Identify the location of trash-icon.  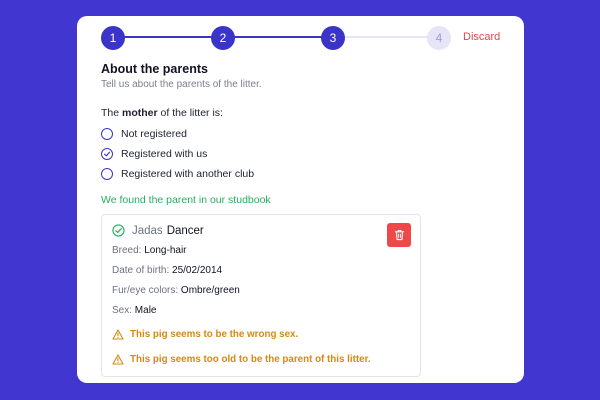
(399, 235).